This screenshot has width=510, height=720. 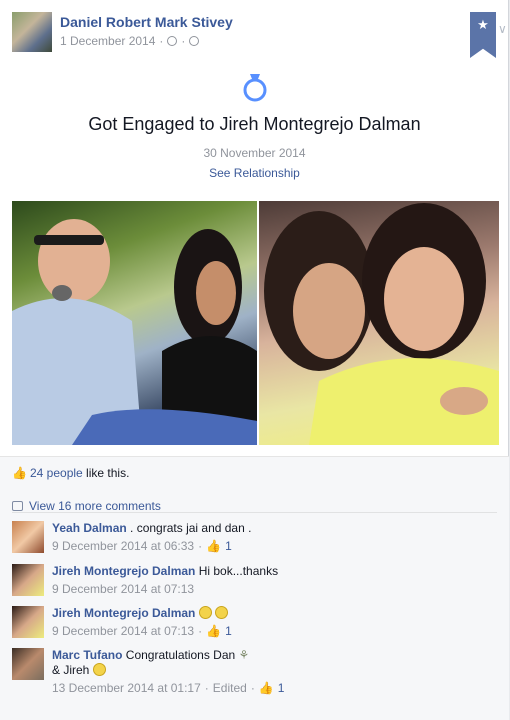 I want to click on chevron-down-icon: ∨, so click(x=502, y=29).